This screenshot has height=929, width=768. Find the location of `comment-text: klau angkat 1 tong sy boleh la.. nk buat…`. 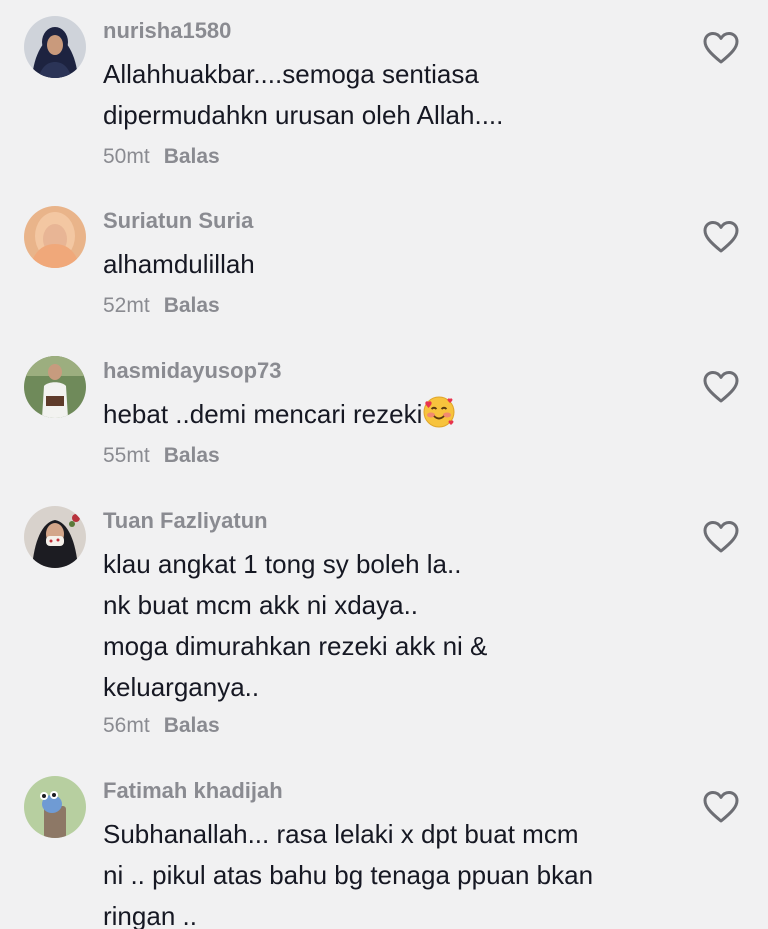

comment-text: klau angkat 1 tong sy boleh la.. nk buat… is located at coordinates (295, 625).